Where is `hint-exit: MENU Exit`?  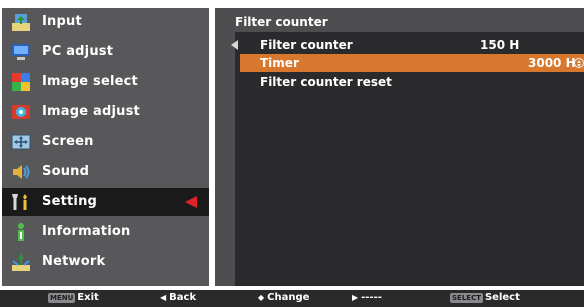 hint-exit: MENU Exit is located at coordinates (73, 298).